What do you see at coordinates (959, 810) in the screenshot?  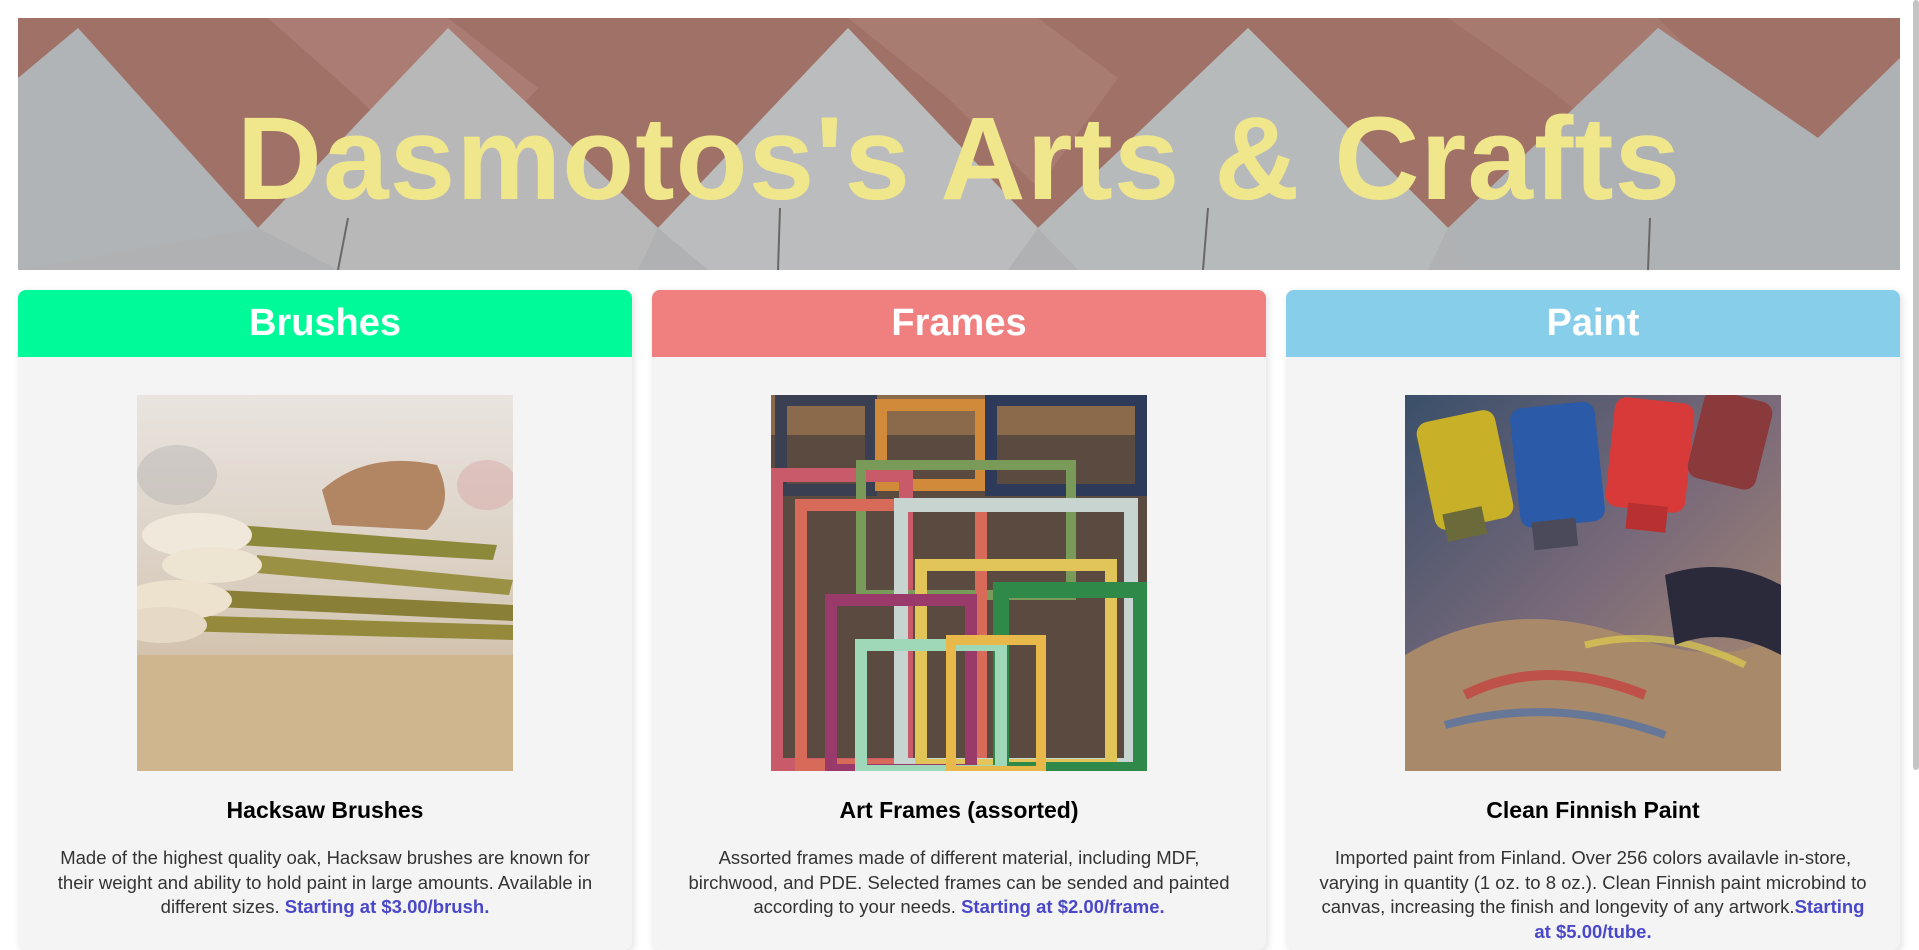 I see `product-name-frames: Art Frames (assorted)` at bounding box center [959, 810].